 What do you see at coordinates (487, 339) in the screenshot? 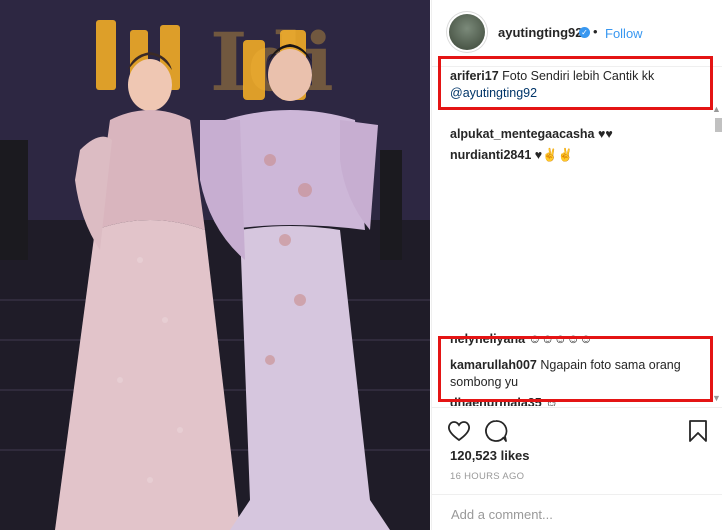
I see `comment-username: nelyneliyana` at bounding box center [487, 339].